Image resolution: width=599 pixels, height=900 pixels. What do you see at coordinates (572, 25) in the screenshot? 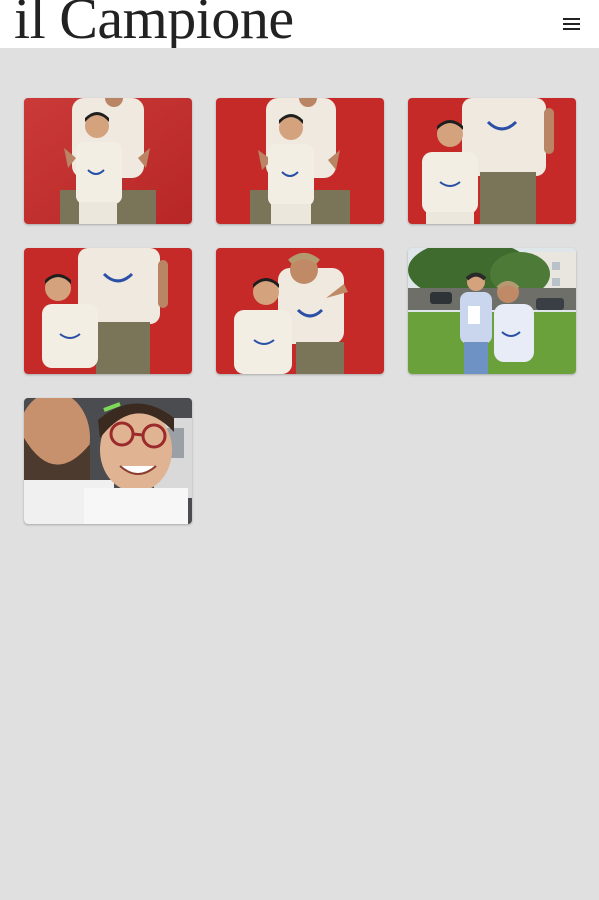
I see `hamburger-menu-icon` at bounding box center [572, 25].